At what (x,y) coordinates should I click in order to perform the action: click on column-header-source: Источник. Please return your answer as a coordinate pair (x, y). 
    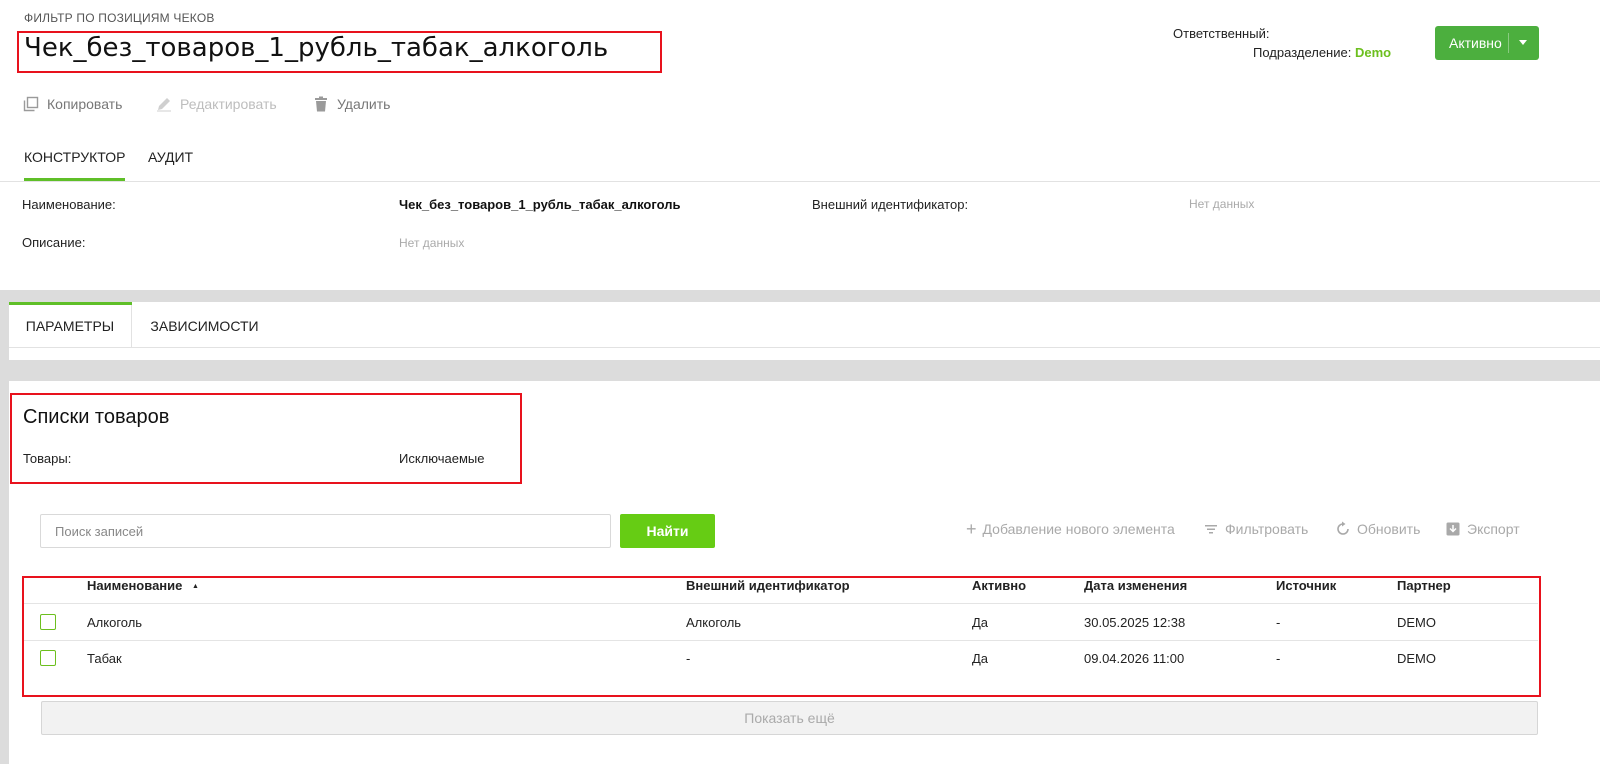
    Looking at the image, I should click on (1306, 585).